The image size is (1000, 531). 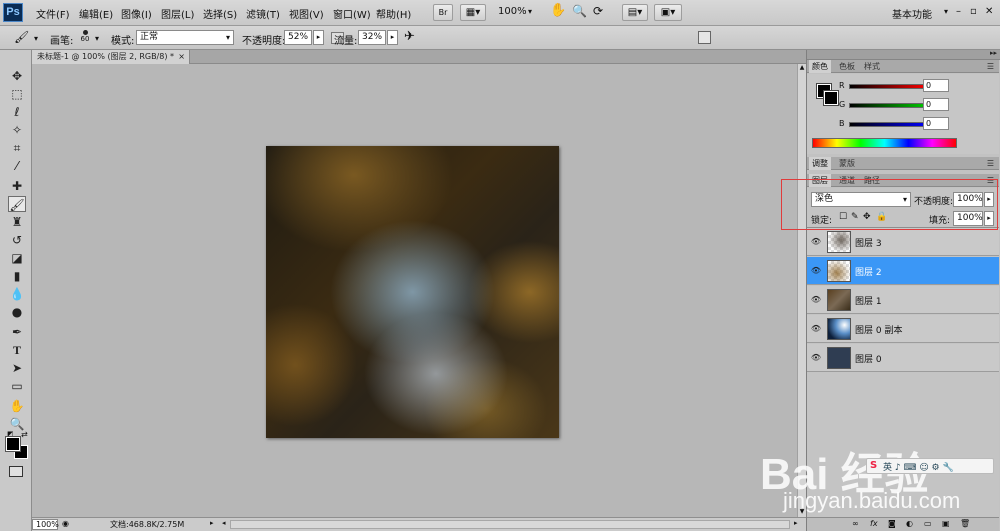 I want to click on tab-masks: 蒙版, so click(x=847, y=163).